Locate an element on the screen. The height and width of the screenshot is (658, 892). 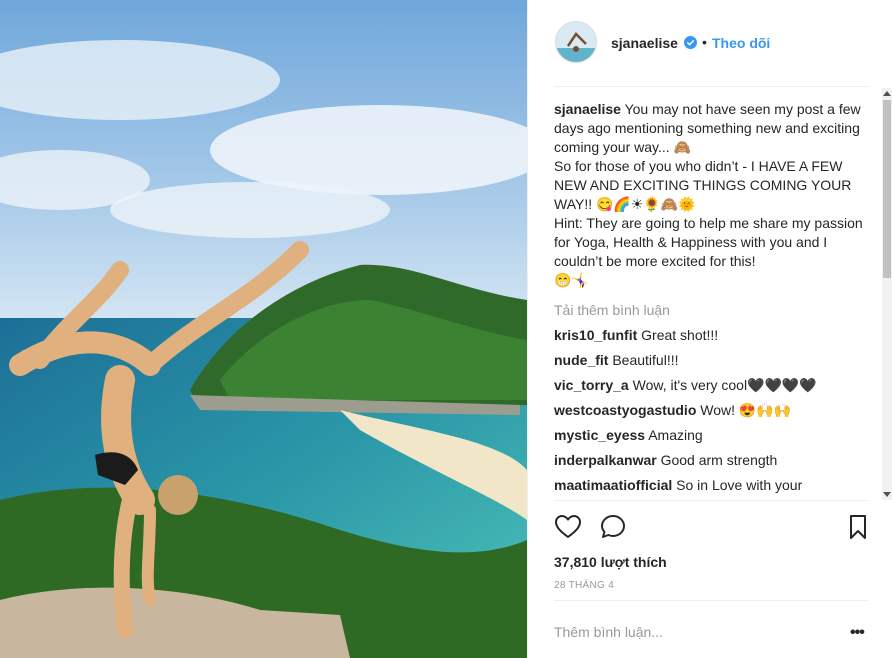
header-username: sjanaelise is located at coordinates (644, 43).